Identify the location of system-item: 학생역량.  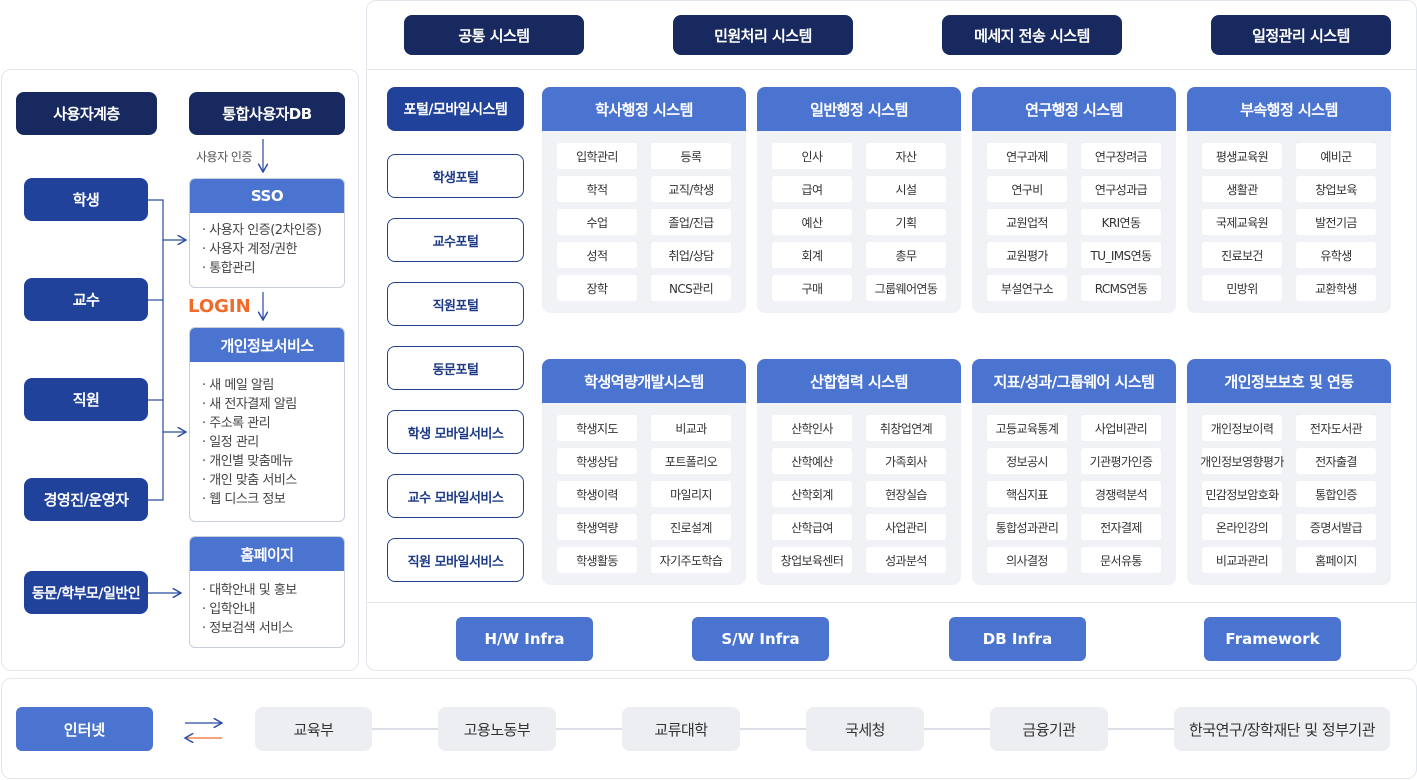
(597, 527).